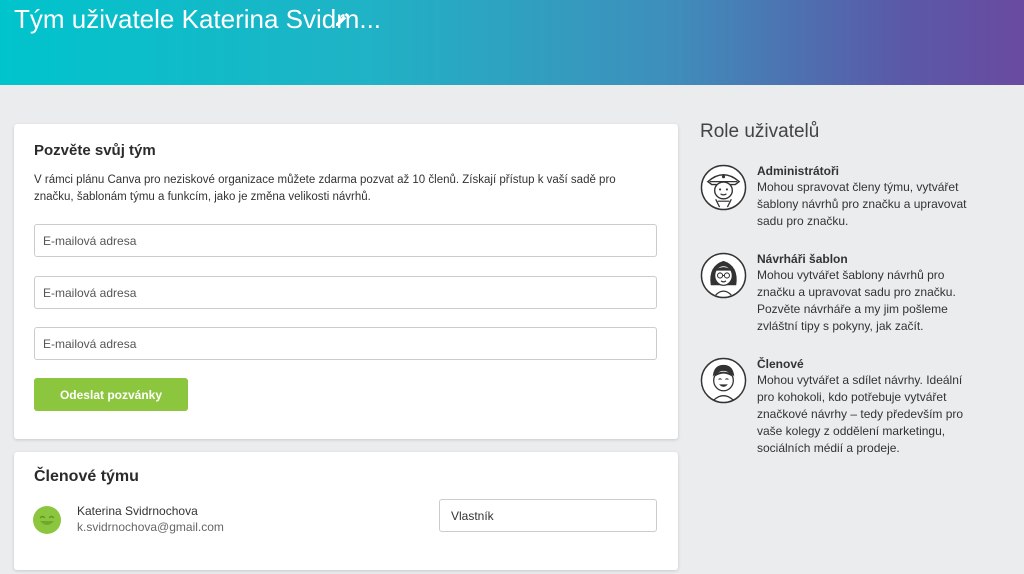  Describe the element at coordinates (95, 150) in the screenshot. I see `invite-card-title: Pozvěte svůj tým` at that location.